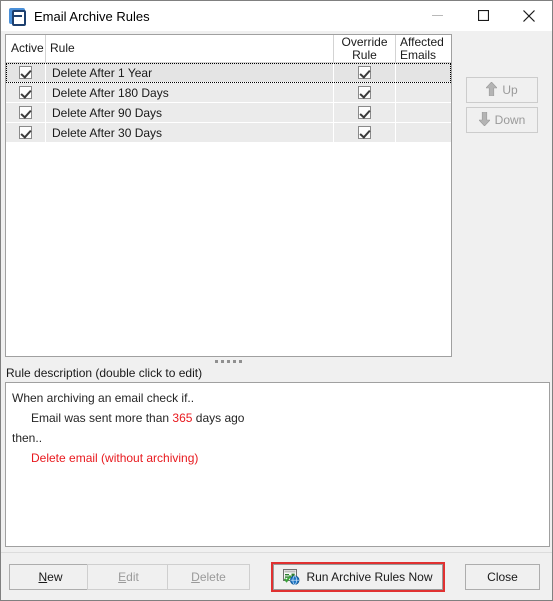 The height and width of the screenshot is (601, 553). I want to click on table-row: Delete After 30 Days, so click(228, 133).